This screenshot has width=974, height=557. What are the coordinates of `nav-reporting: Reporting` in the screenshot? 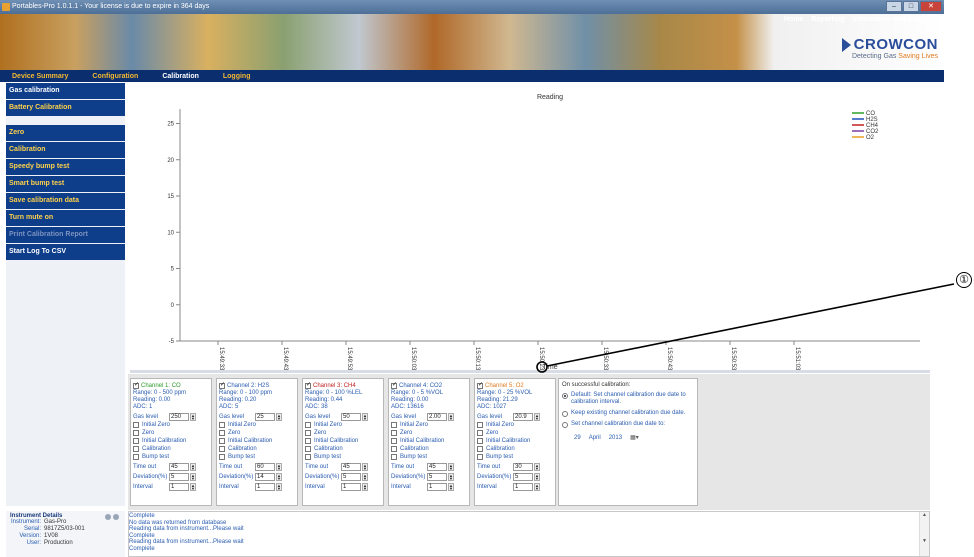 It's located at (827, 19).